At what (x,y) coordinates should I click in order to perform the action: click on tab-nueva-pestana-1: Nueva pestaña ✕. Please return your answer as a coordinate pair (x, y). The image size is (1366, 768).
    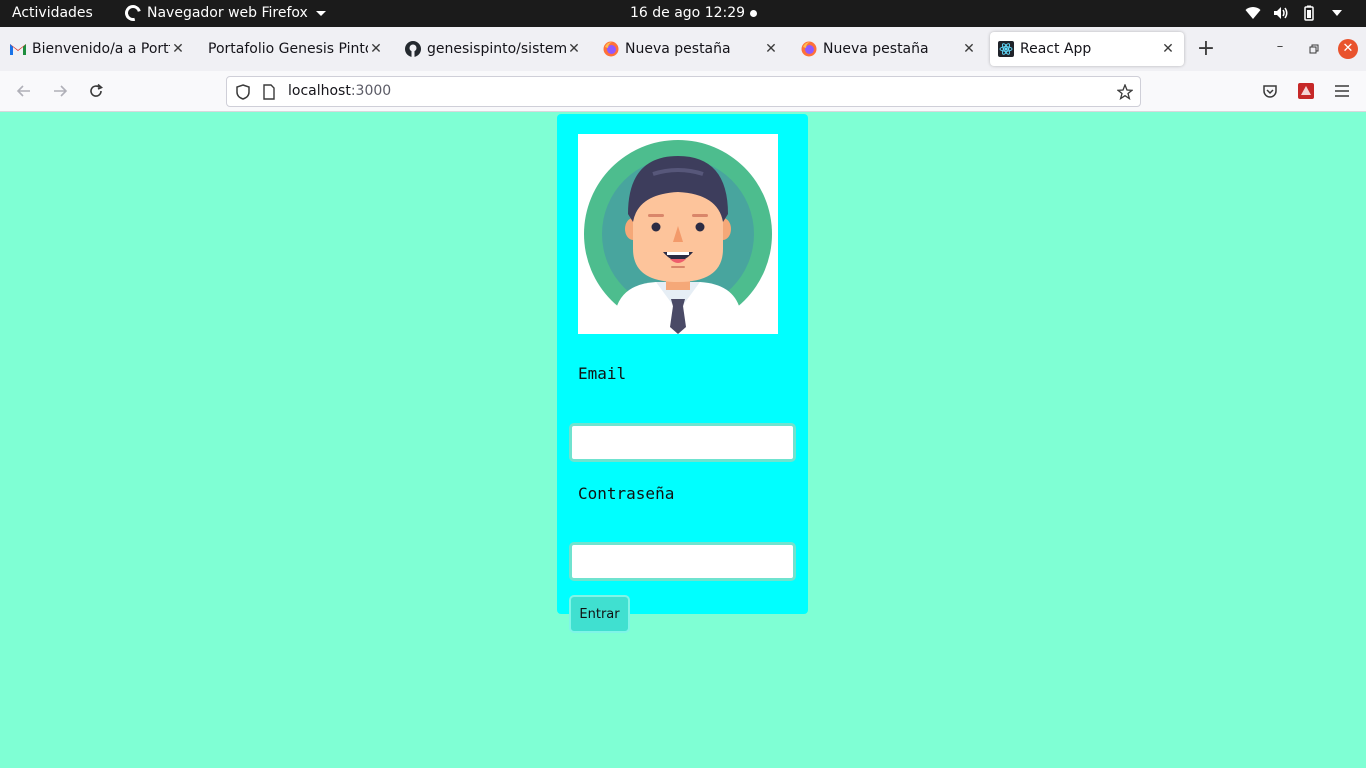
    Looking at the image, I should click on (691, 49).